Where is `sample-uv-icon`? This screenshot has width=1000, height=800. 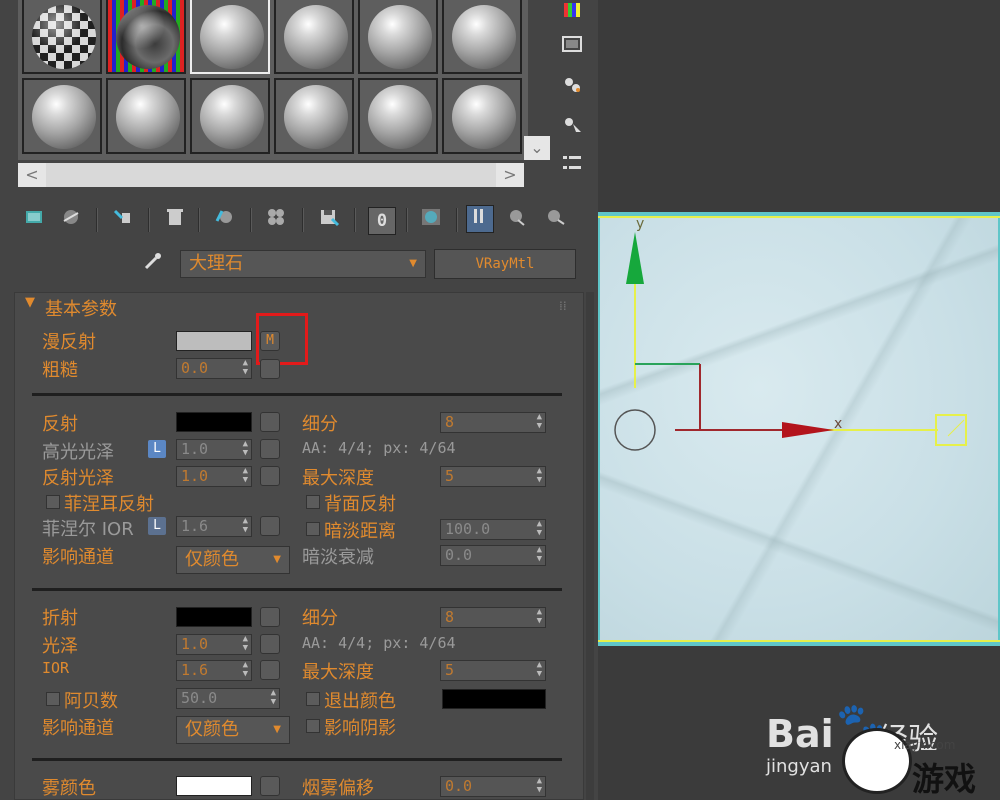 sample-uv-icon is located at coordinates (573, 88).